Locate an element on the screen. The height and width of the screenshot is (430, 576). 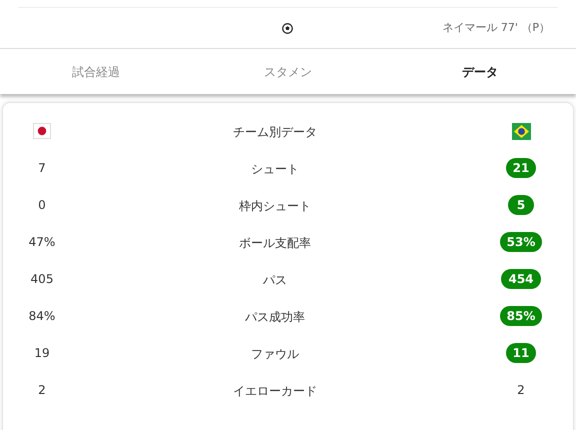
stat-label: 枠内シュート is located at coordinates (275, 205).